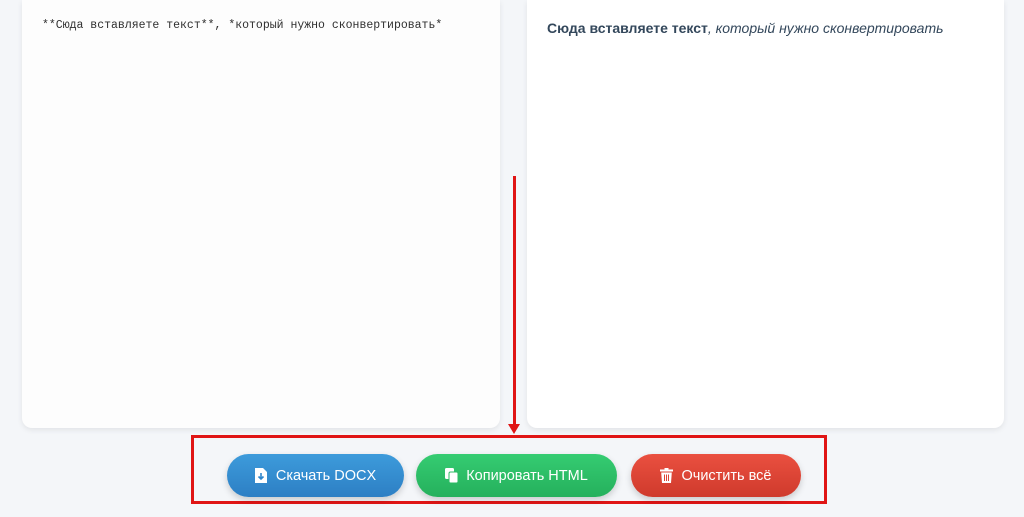 The height and width of the screenshot is (517, 1024). I want to click on clear-all-button: Очистить всё, so click(716, 475).